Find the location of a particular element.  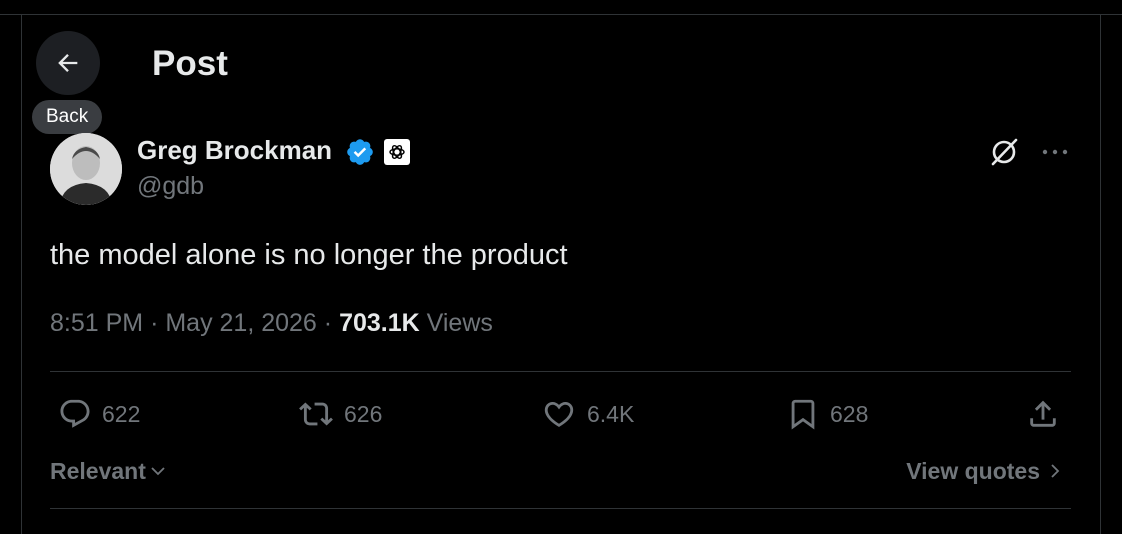

sort-label: Relevant is located at coordinates (98, 471).